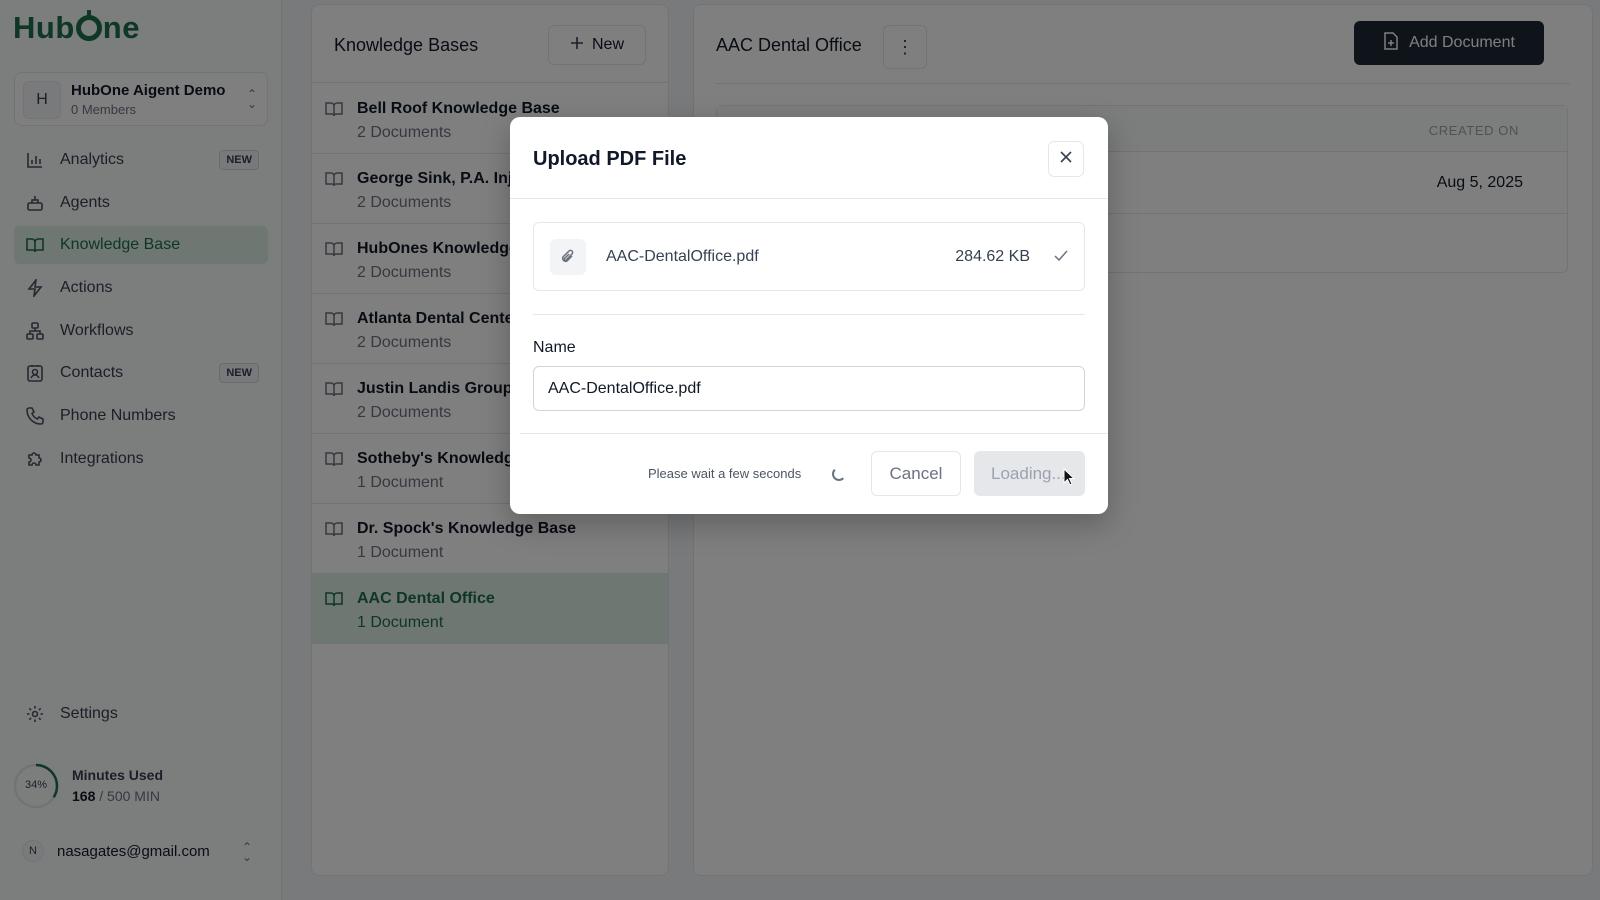 This screenshot has height=900, width=1600. I want to click on spinner-icon, so click(839, 474).